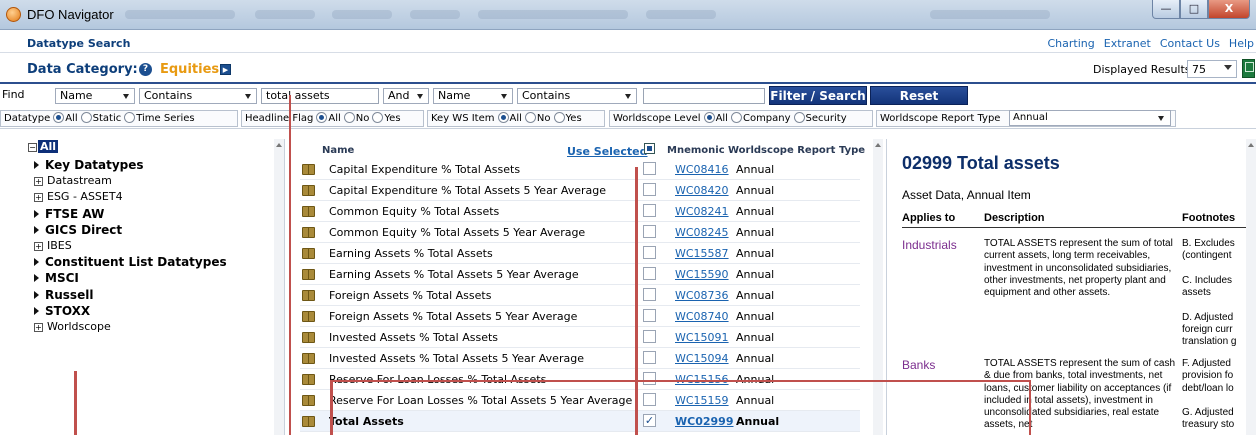 This screenshot has width=1256, height=435. What do you see at coordinates (580, 421) in the screenshot?
I see `table-row: Total Assets ✓ WC02999 Annual` at bounding box center [580, 421].